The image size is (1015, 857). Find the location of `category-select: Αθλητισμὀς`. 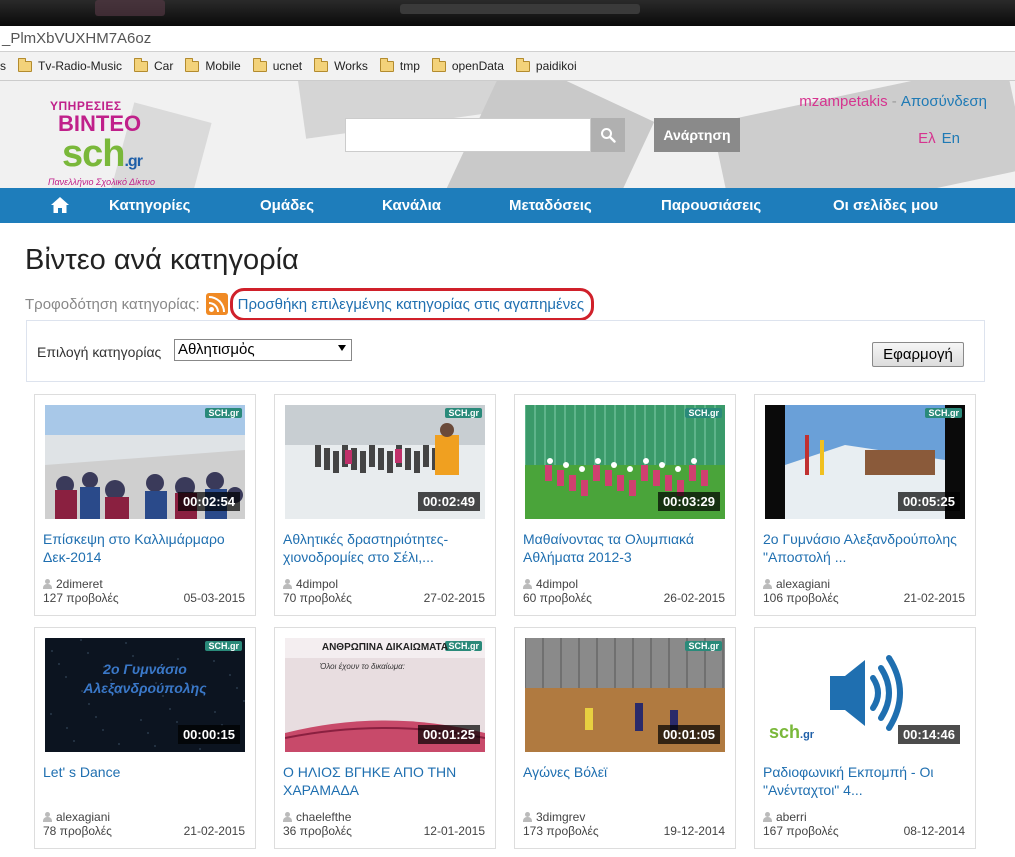

category-select: Αθλητισμὀς is located at coordinates (263, 350).